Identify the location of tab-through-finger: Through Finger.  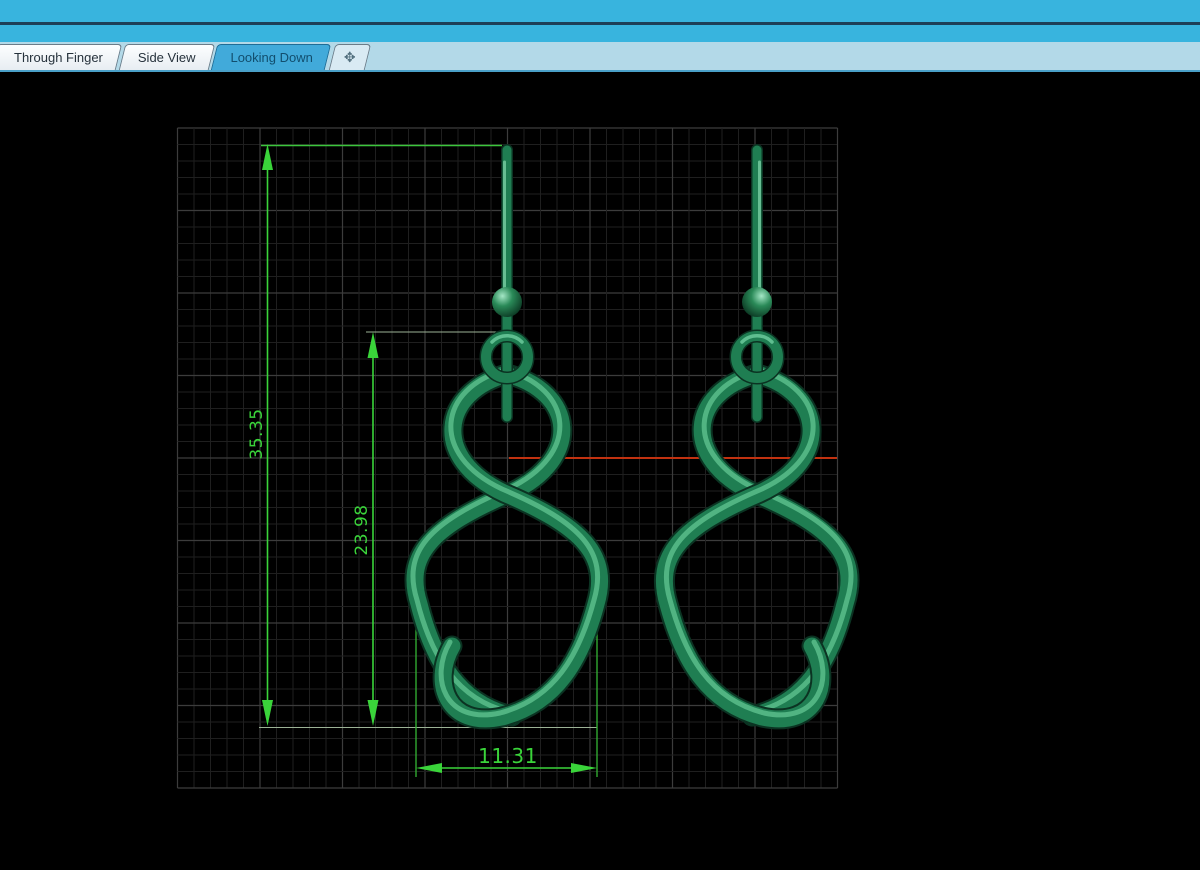
(61, 57).